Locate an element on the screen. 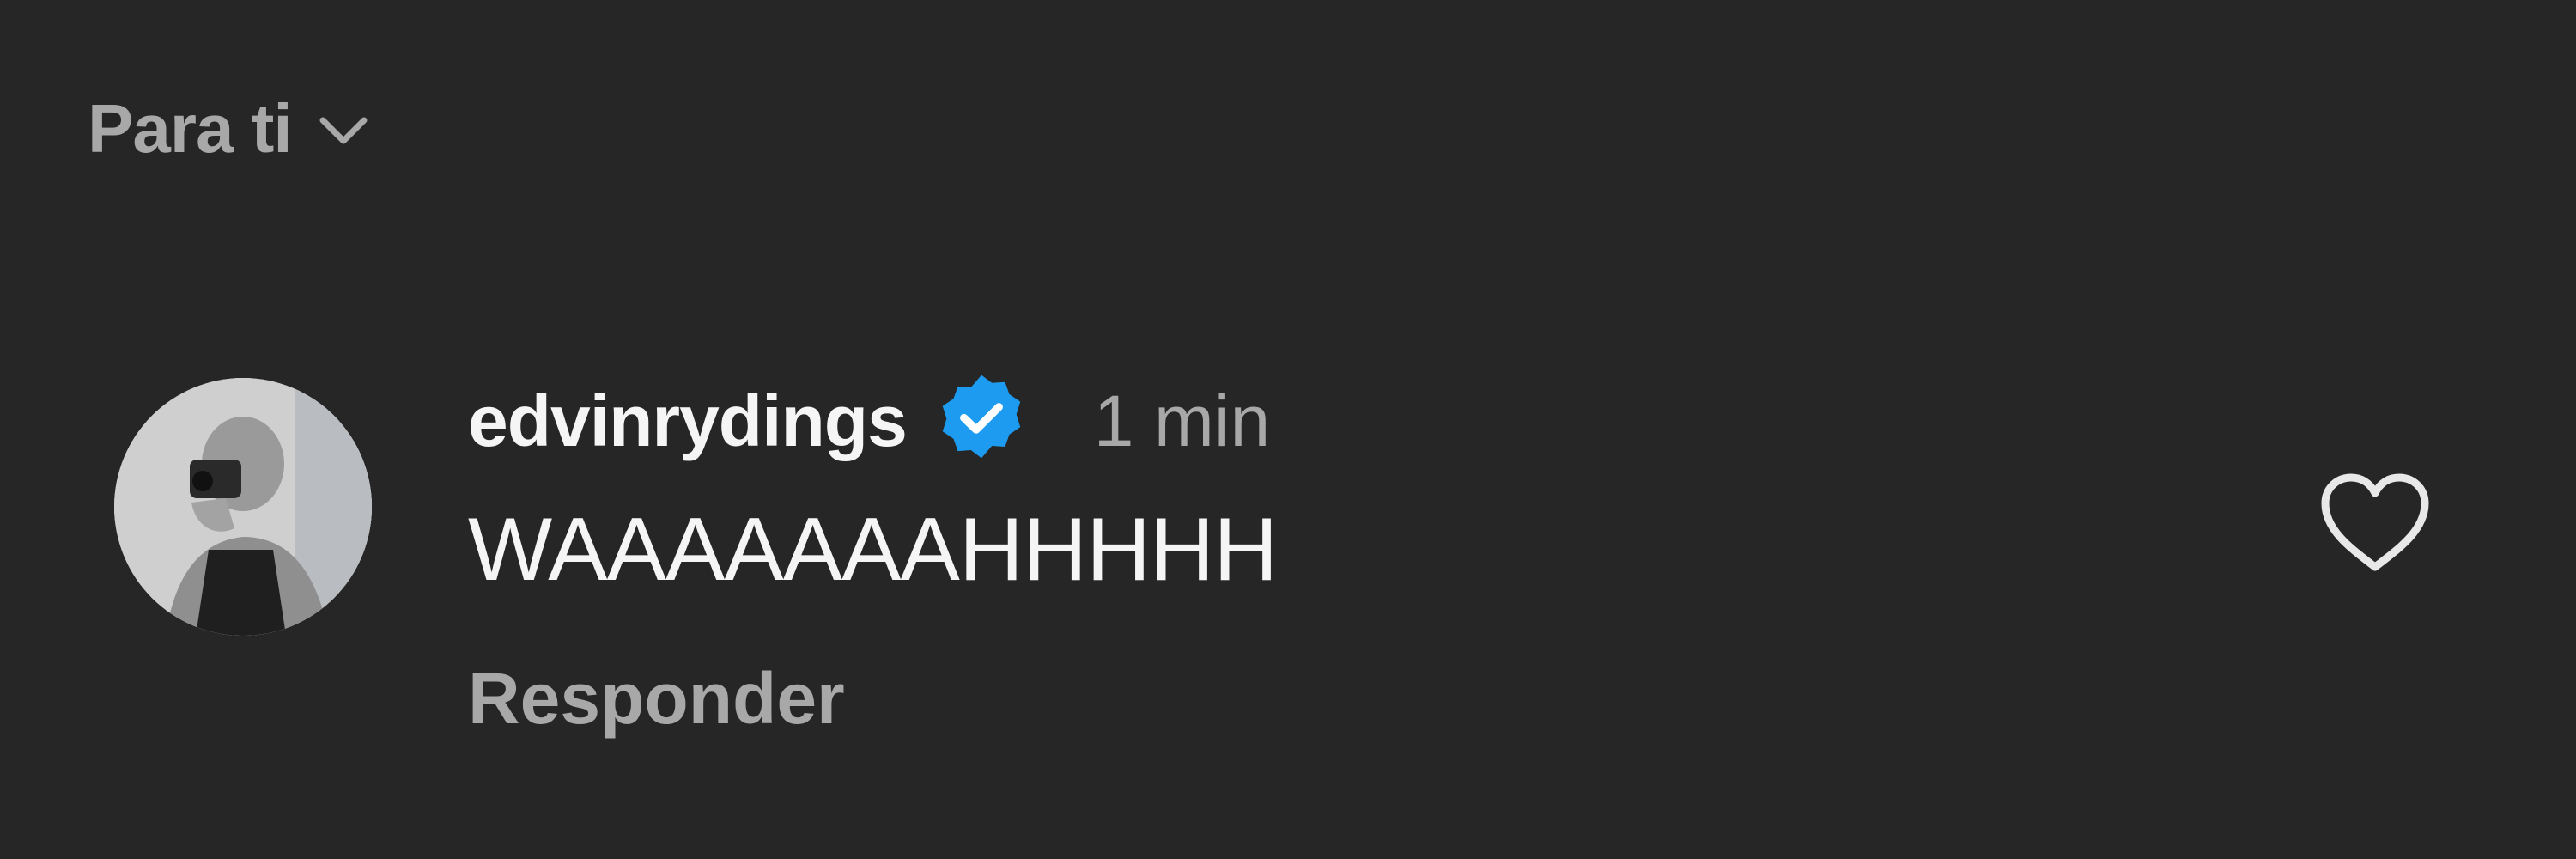  sort-filter-label: Para ti is located at coordinates (191, 128).